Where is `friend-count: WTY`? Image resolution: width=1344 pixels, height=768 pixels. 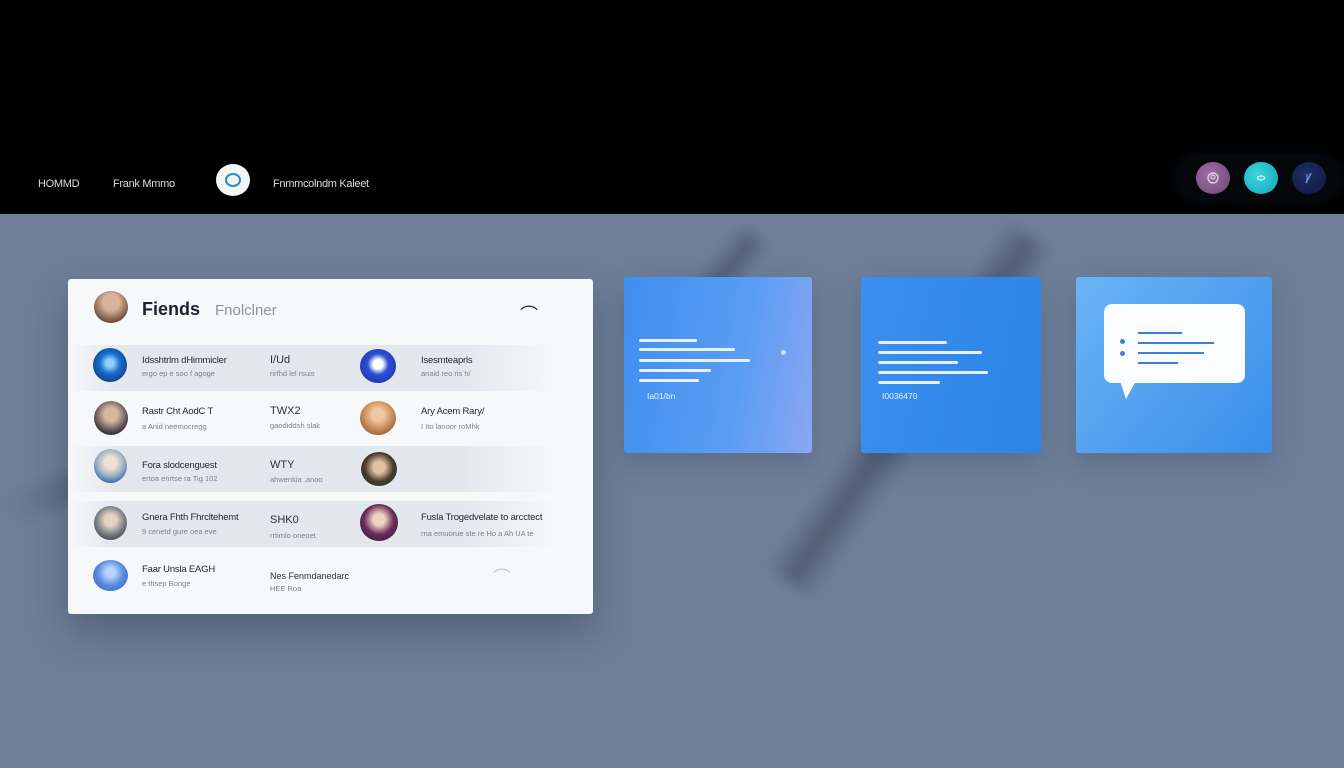 friend-count: WTY is located at coordinates (282, 465).